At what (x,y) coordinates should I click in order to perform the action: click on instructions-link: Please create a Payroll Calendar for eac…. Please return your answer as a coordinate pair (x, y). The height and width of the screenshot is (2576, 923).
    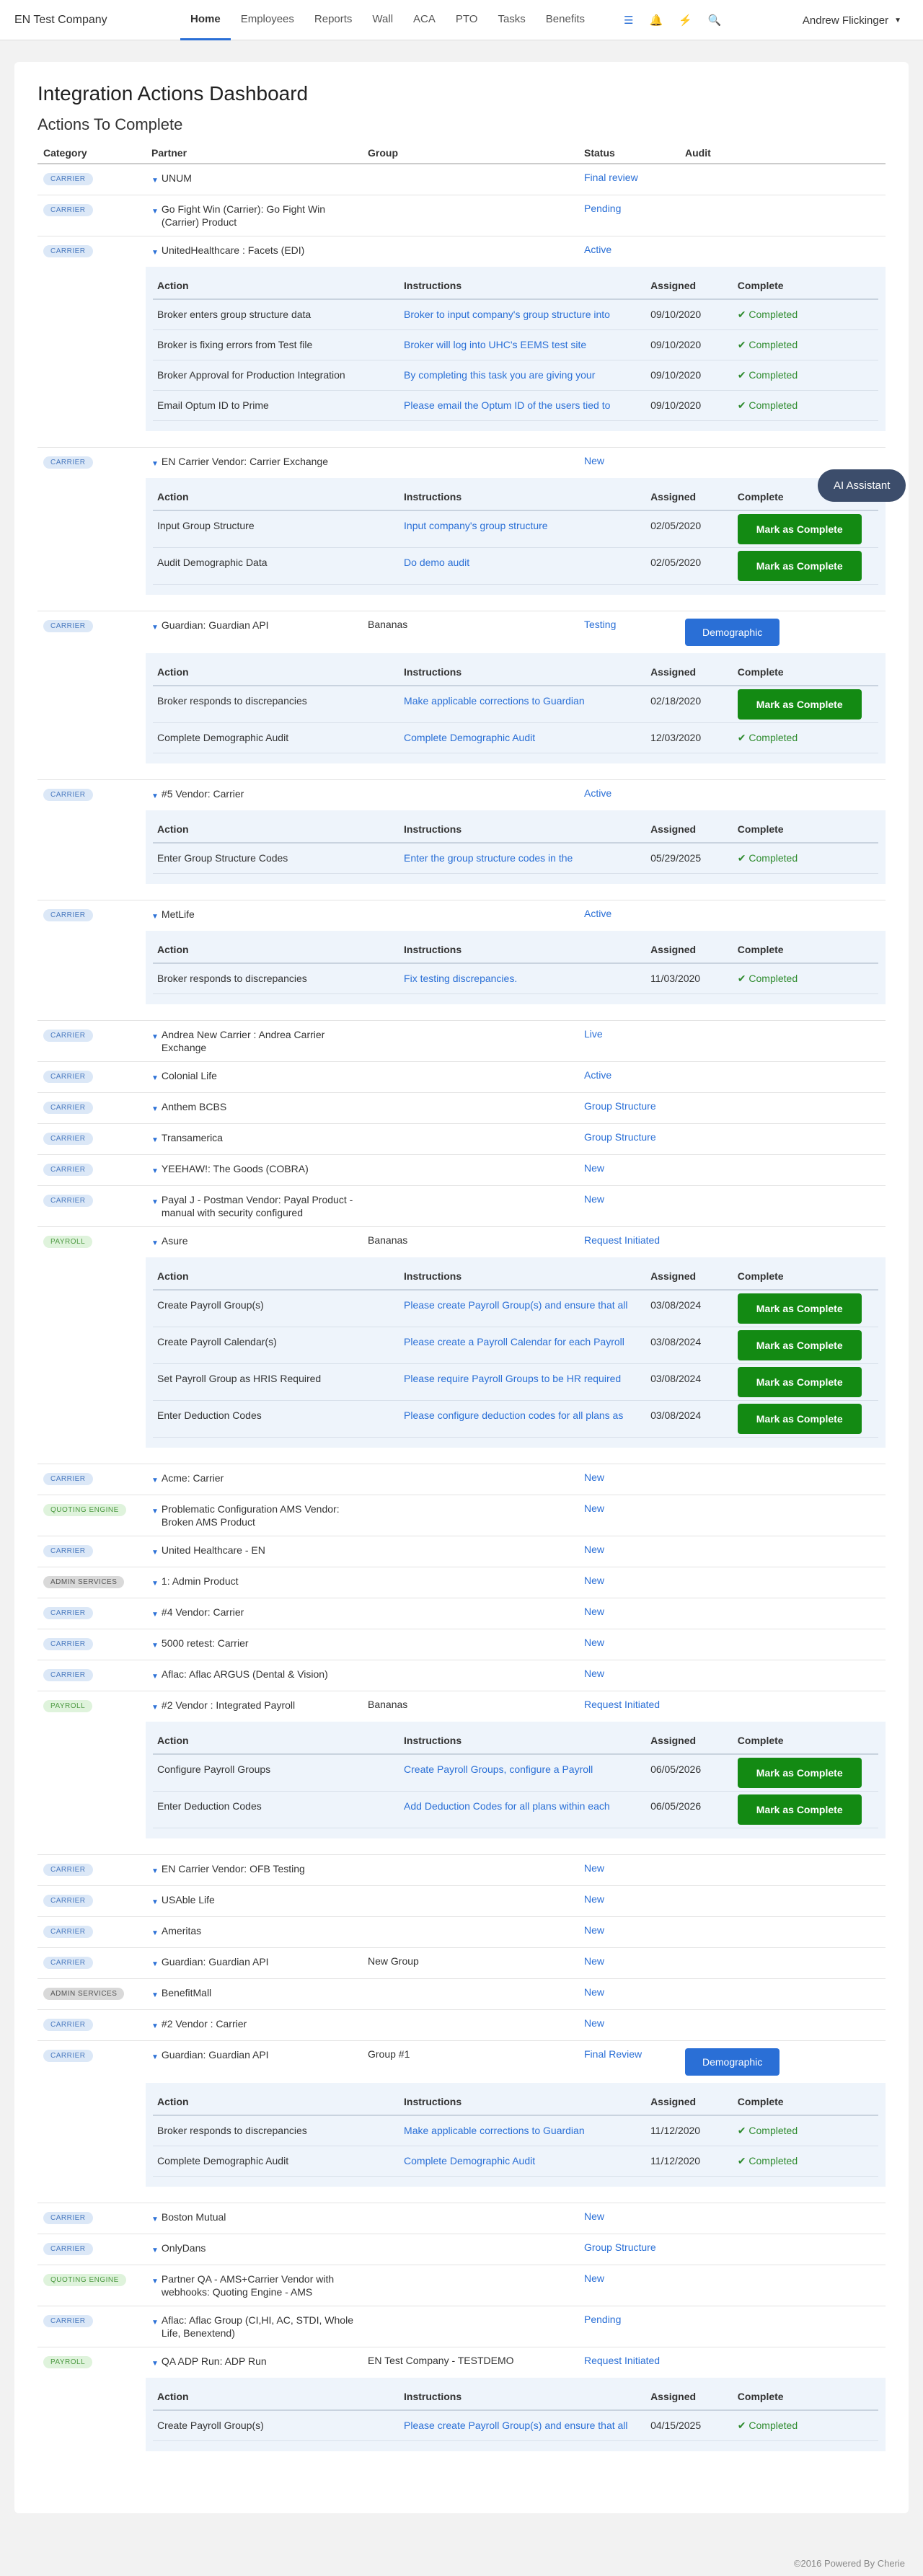
    Looking at the image, I should click on (523, 1345).